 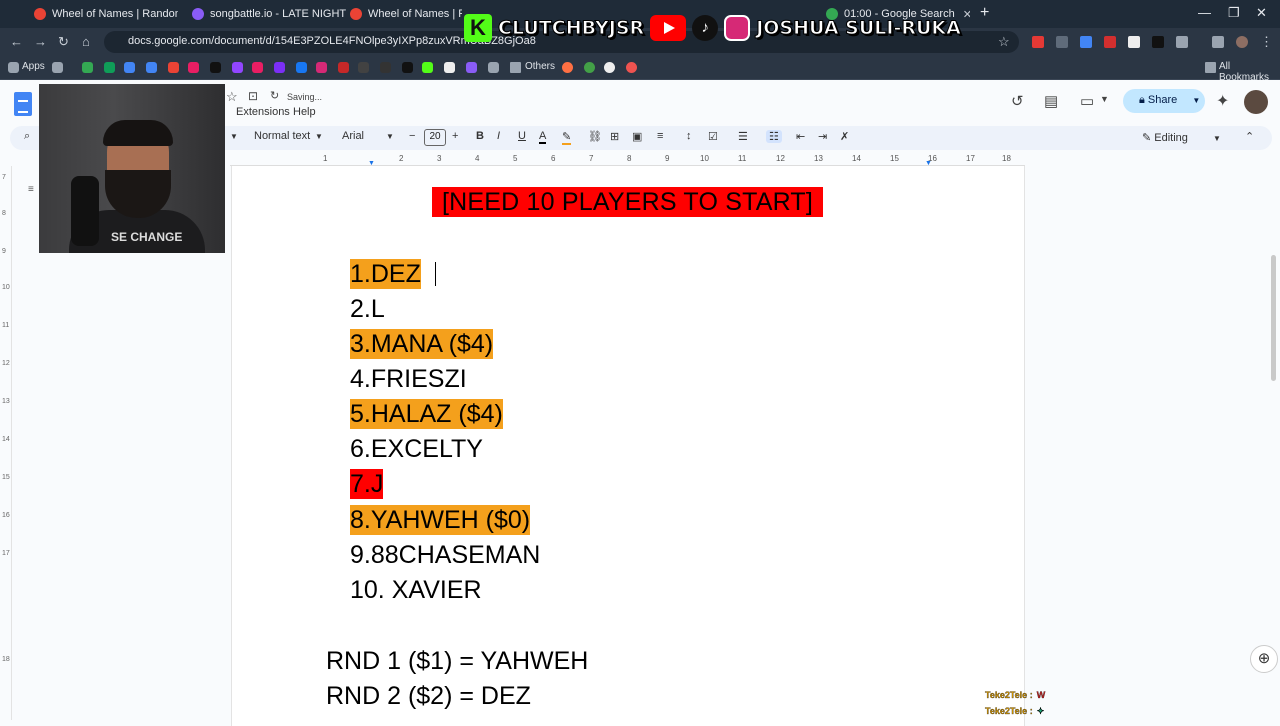 I want to click on move-folder-icon: ⊡, so click(x=253, y=96).